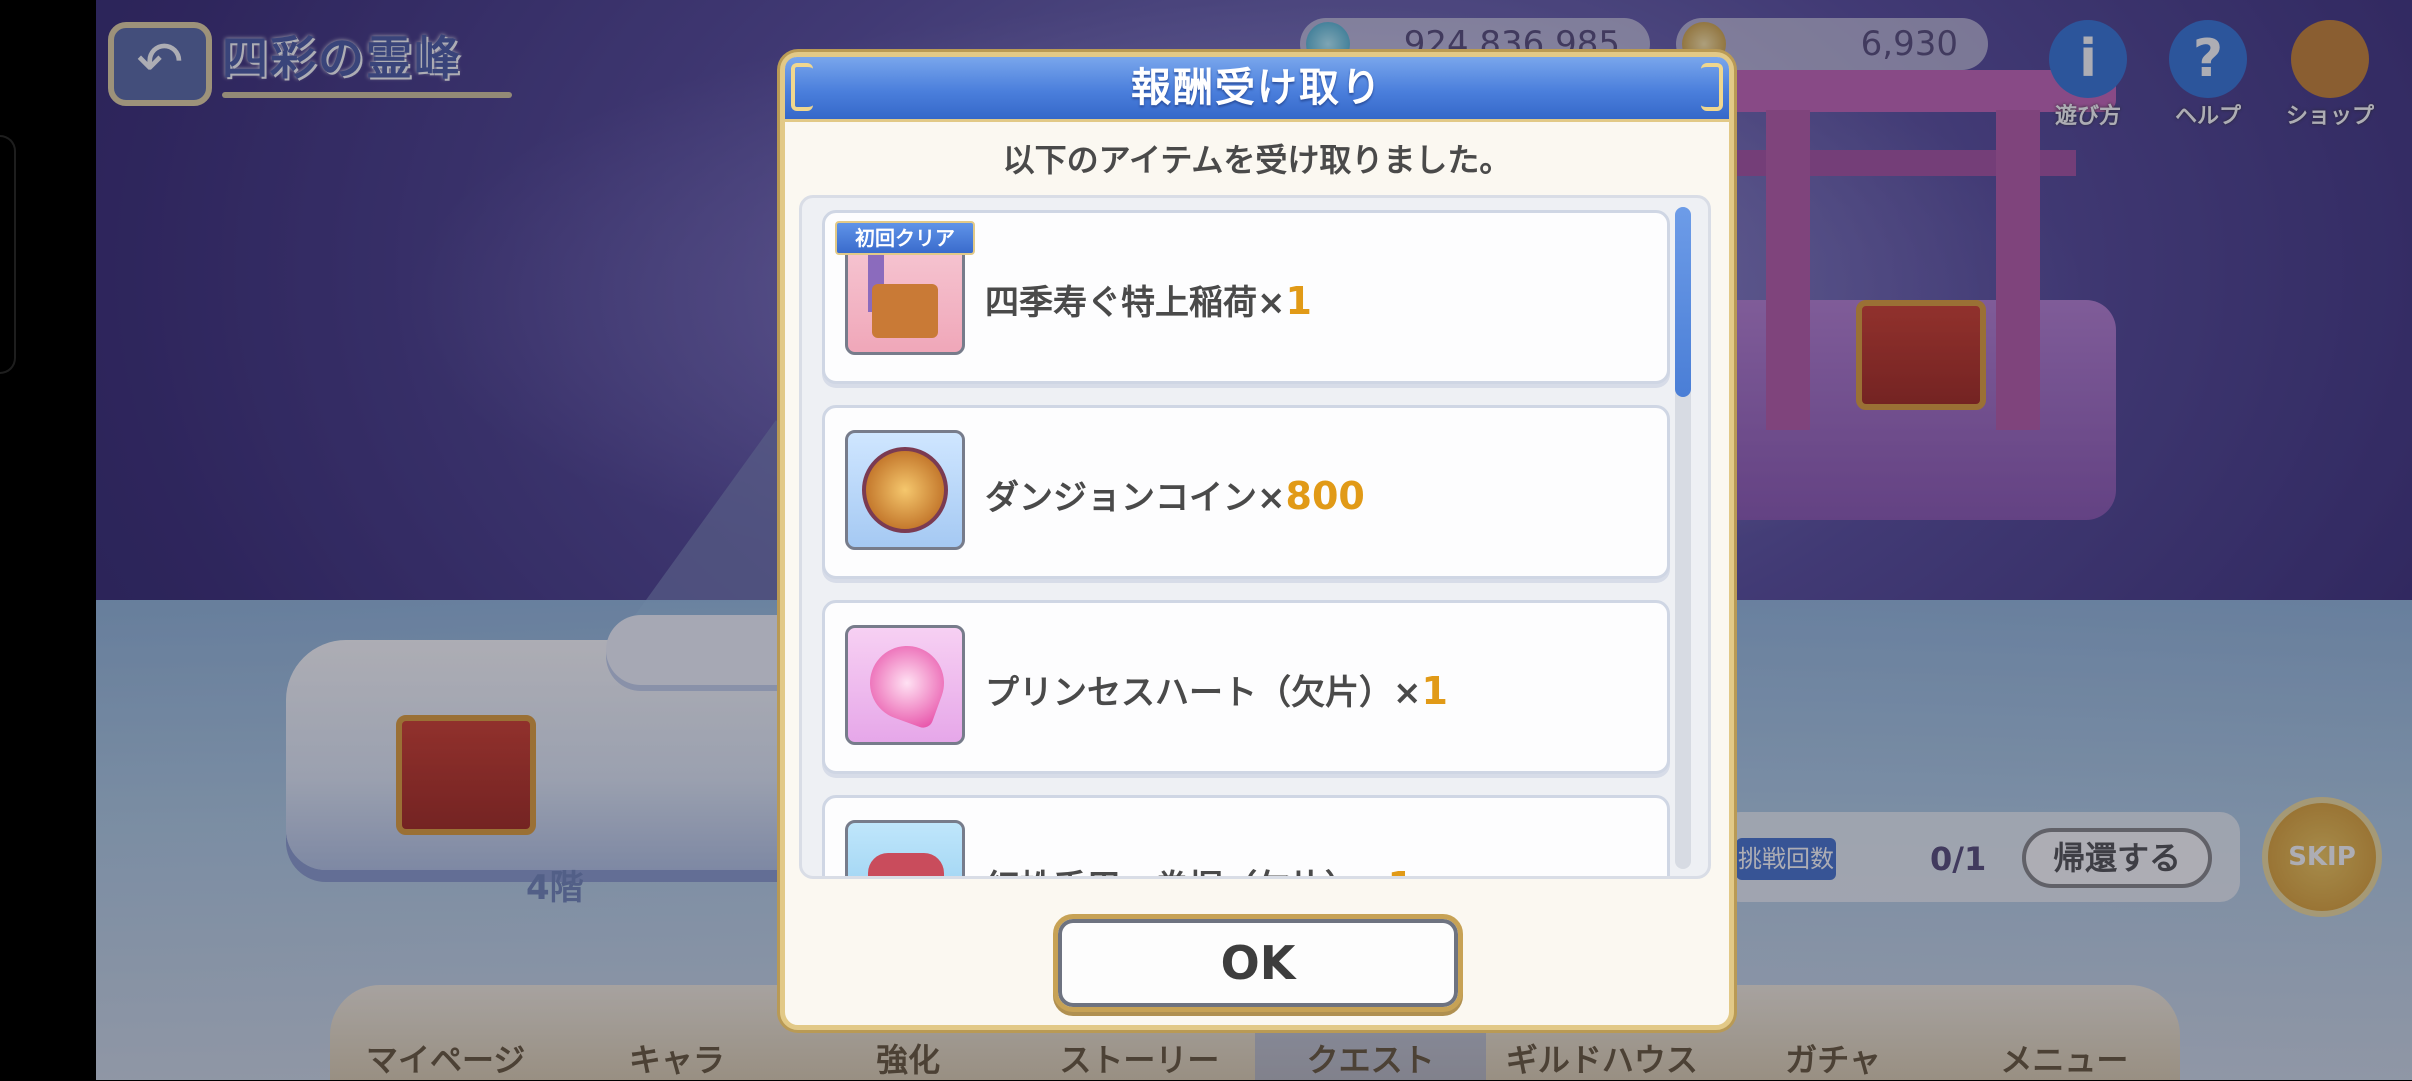 This screenshot has width=2412, height=1081. I want to click on dialog-title: 報酬受け取り, so click(1257, 88).